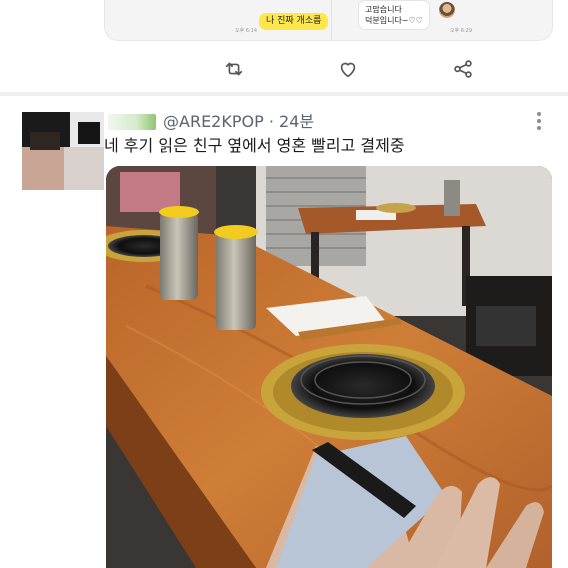 The width and height of the screenshot is (568, 568). I want to click on retweet-icon, so click(234, 69).